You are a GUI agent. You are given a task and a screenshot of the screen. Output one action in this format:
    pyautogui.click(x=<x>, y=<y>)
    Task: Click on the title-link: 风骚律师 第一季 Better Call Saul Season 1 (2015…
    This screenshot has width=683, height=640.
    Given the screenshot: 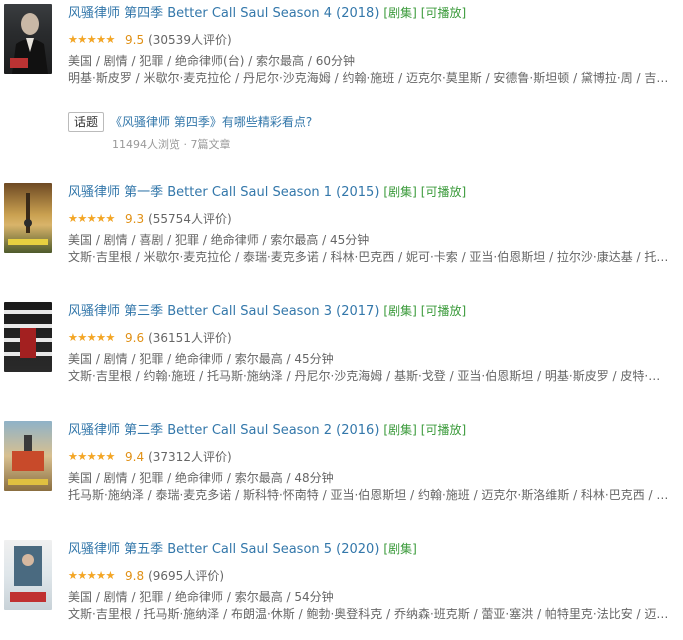 What is the action you would take?
    pyautogui.click(x=223, y=192)
    